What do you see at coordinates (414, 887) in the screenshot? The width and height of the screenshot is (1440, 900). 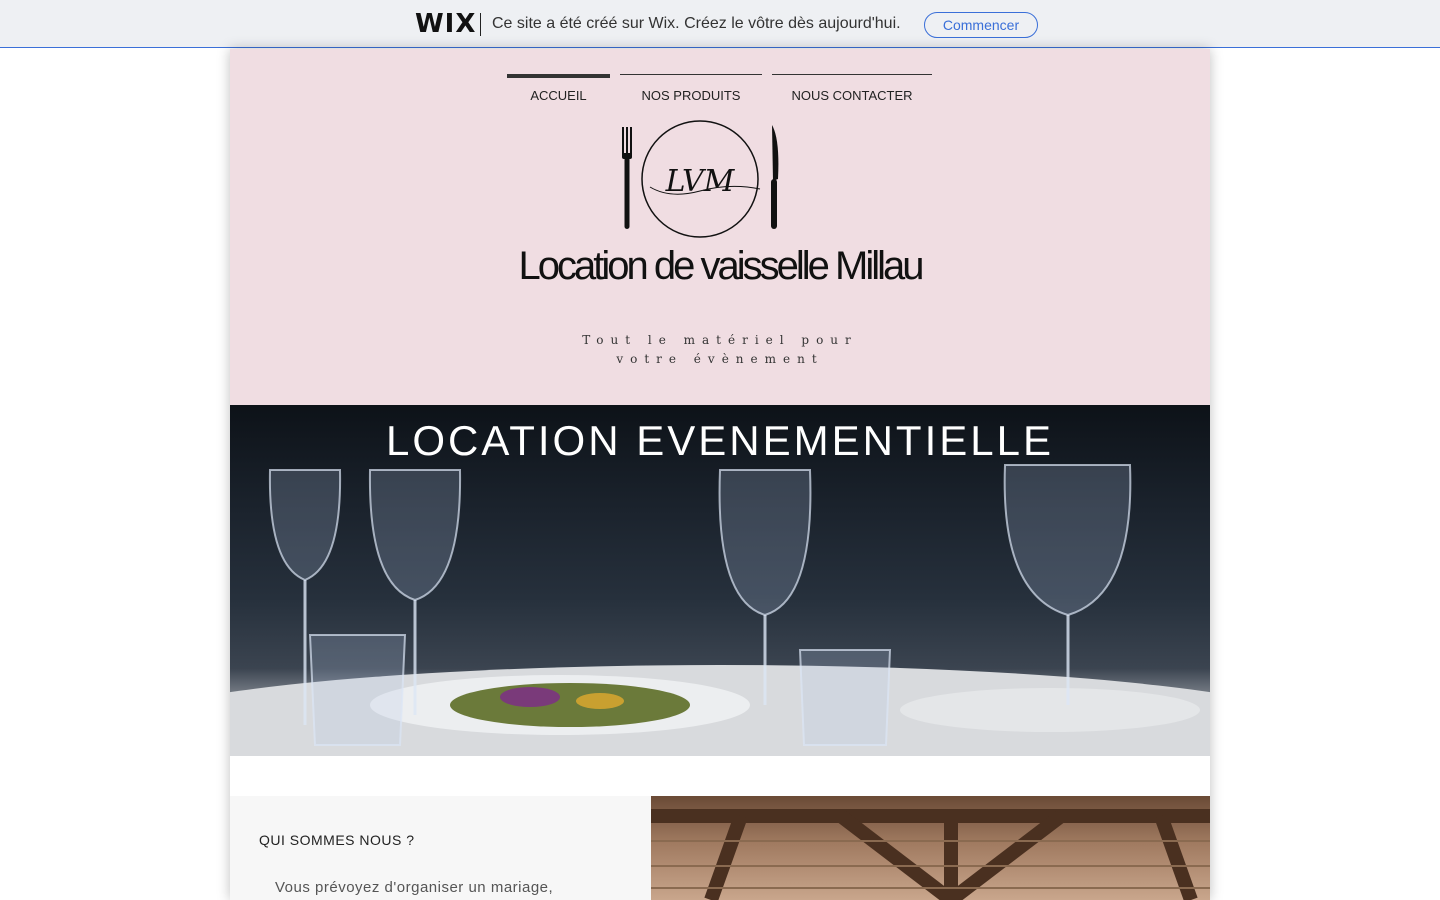 I see `about-text: Vous prévoyez d'organiser un mariage,` at bounding box center [414, 887].